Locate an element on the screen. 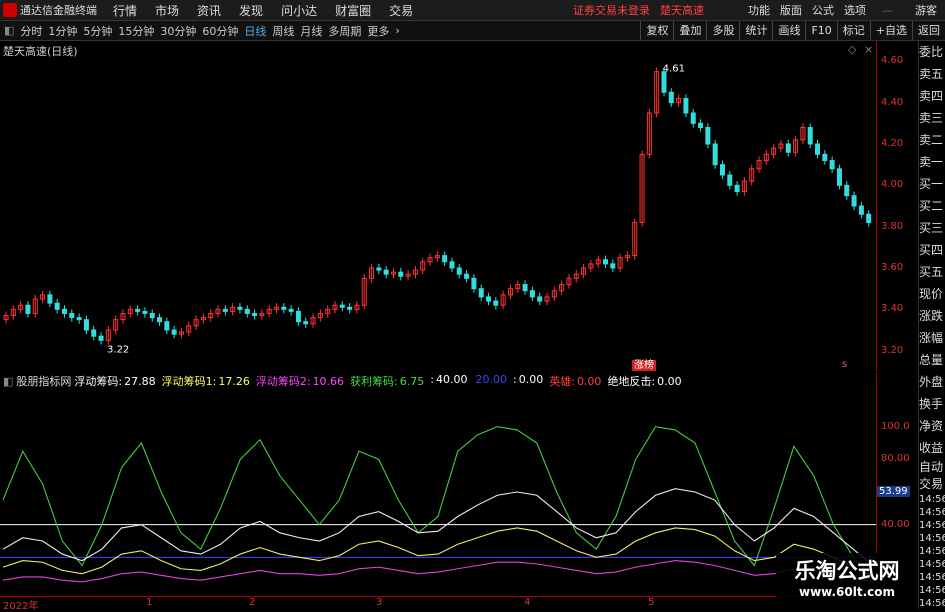  quote-panel-item: 14:56 is located at coordinates (932, 564).